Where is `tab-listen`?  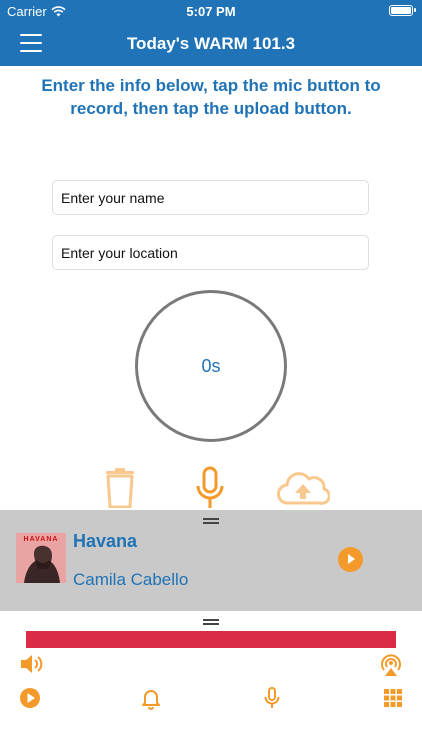
tab-listen is located at coordinates (30, 698).